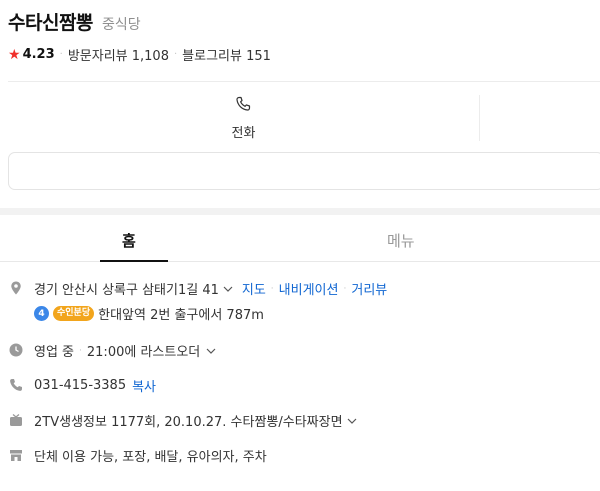 This screenshot has height=491, width=600. What do you see at coordinates (16, 350) in the screenshot?
I see `clock-icon` at bounding box center [16, 350].